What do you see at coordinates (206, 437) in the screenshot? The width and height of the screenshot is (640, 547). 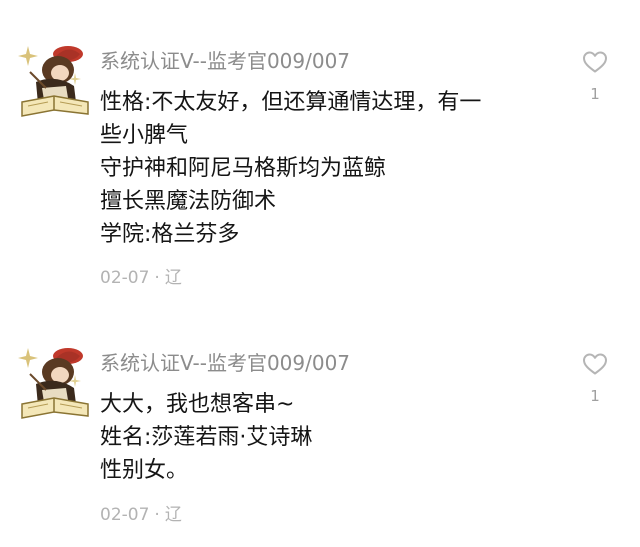 I see `comment-line: 姓名:莎莲若雨·艾诗琳` at bounding box center [206, 437].